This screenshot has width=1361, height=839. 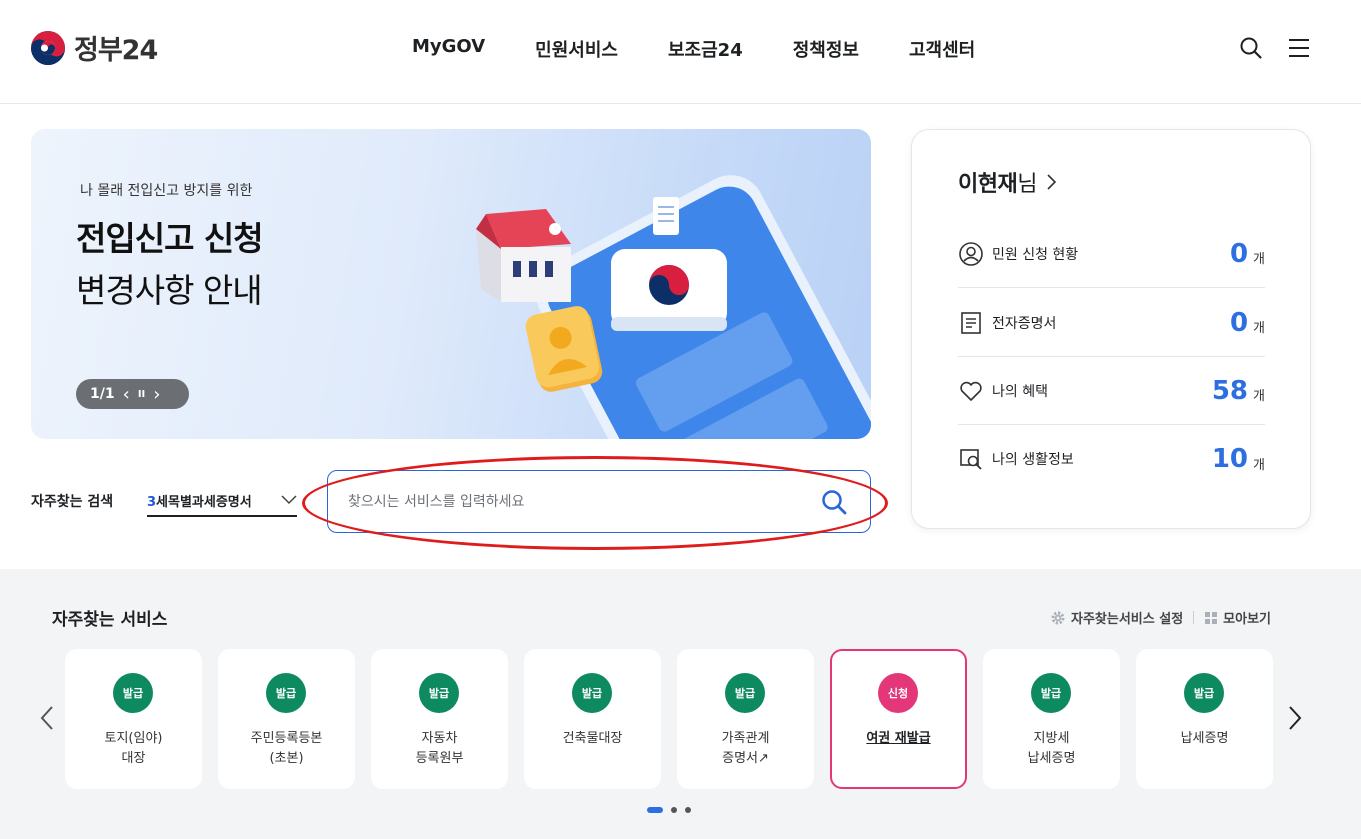 What do you see at coordinates (47, 718) in the screenshot?
I see `carousel-prev-arrow-icon` at bounding box center [47, 718].